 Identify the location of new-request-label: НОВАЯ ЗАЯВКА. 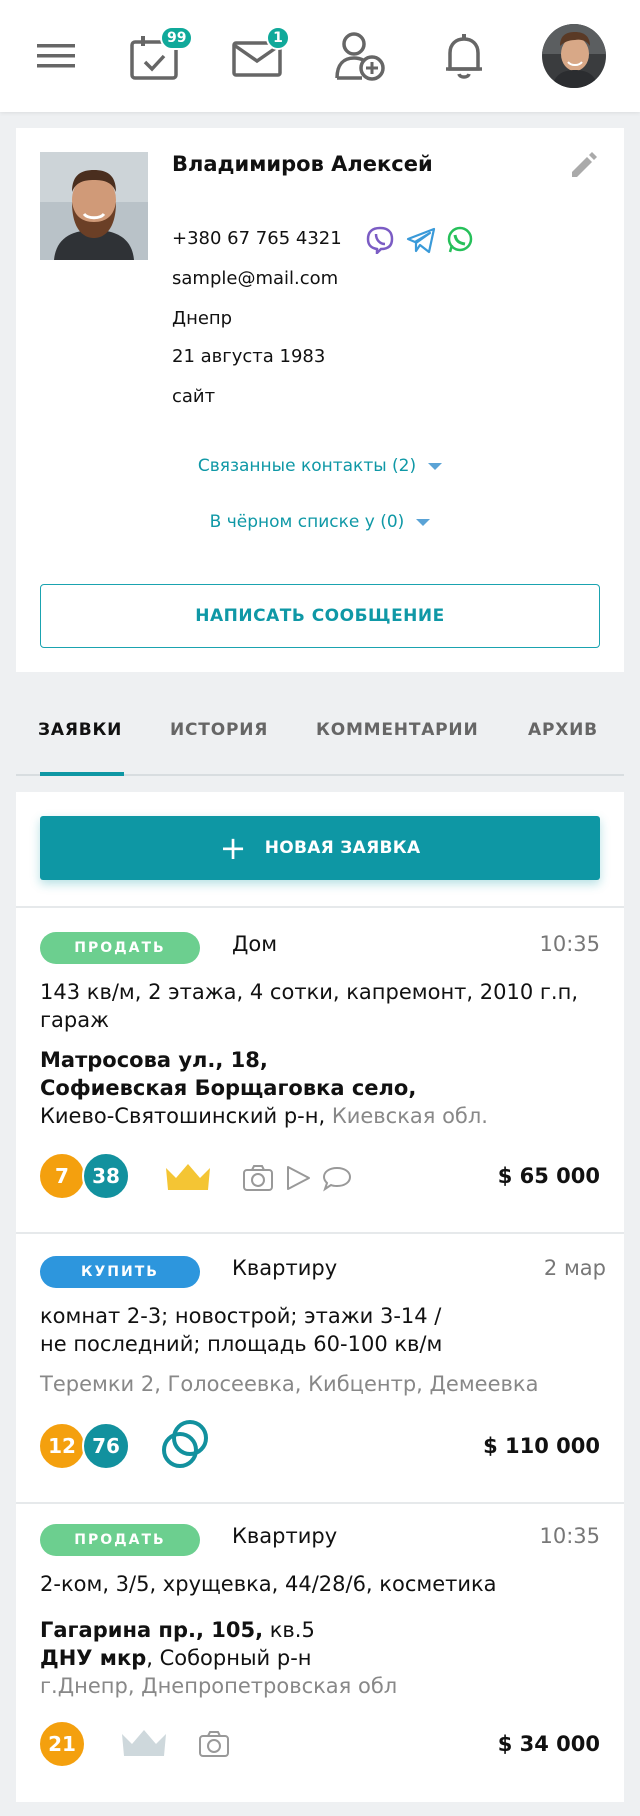
(342, 848).